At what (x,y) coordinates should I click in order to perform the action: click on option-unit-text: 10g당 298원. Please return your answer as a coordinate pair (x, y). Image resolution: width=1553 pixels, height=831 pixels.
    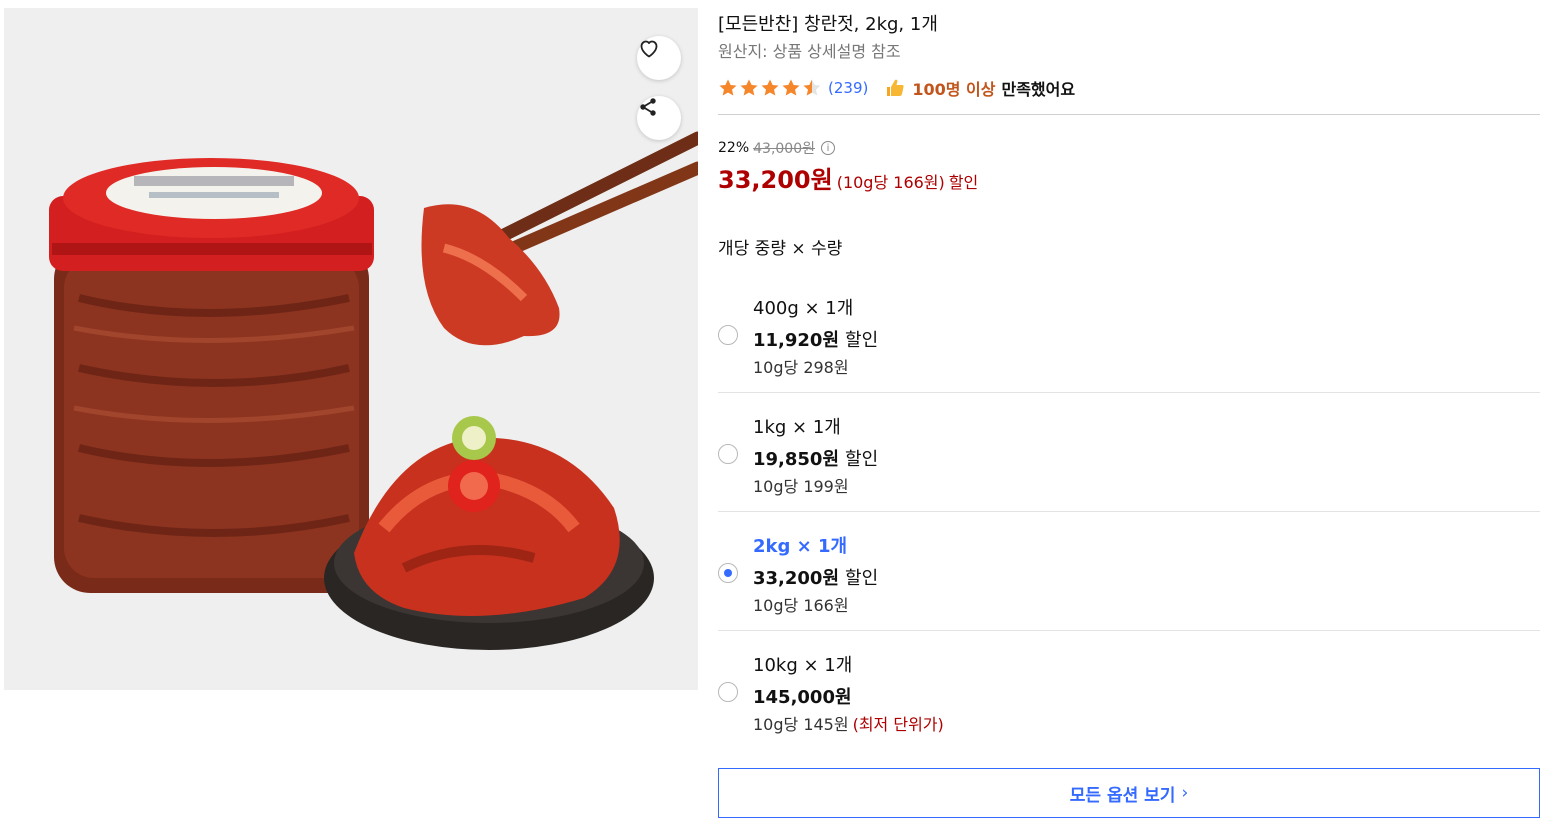
    Looking at the image, I should click on (801, 367).